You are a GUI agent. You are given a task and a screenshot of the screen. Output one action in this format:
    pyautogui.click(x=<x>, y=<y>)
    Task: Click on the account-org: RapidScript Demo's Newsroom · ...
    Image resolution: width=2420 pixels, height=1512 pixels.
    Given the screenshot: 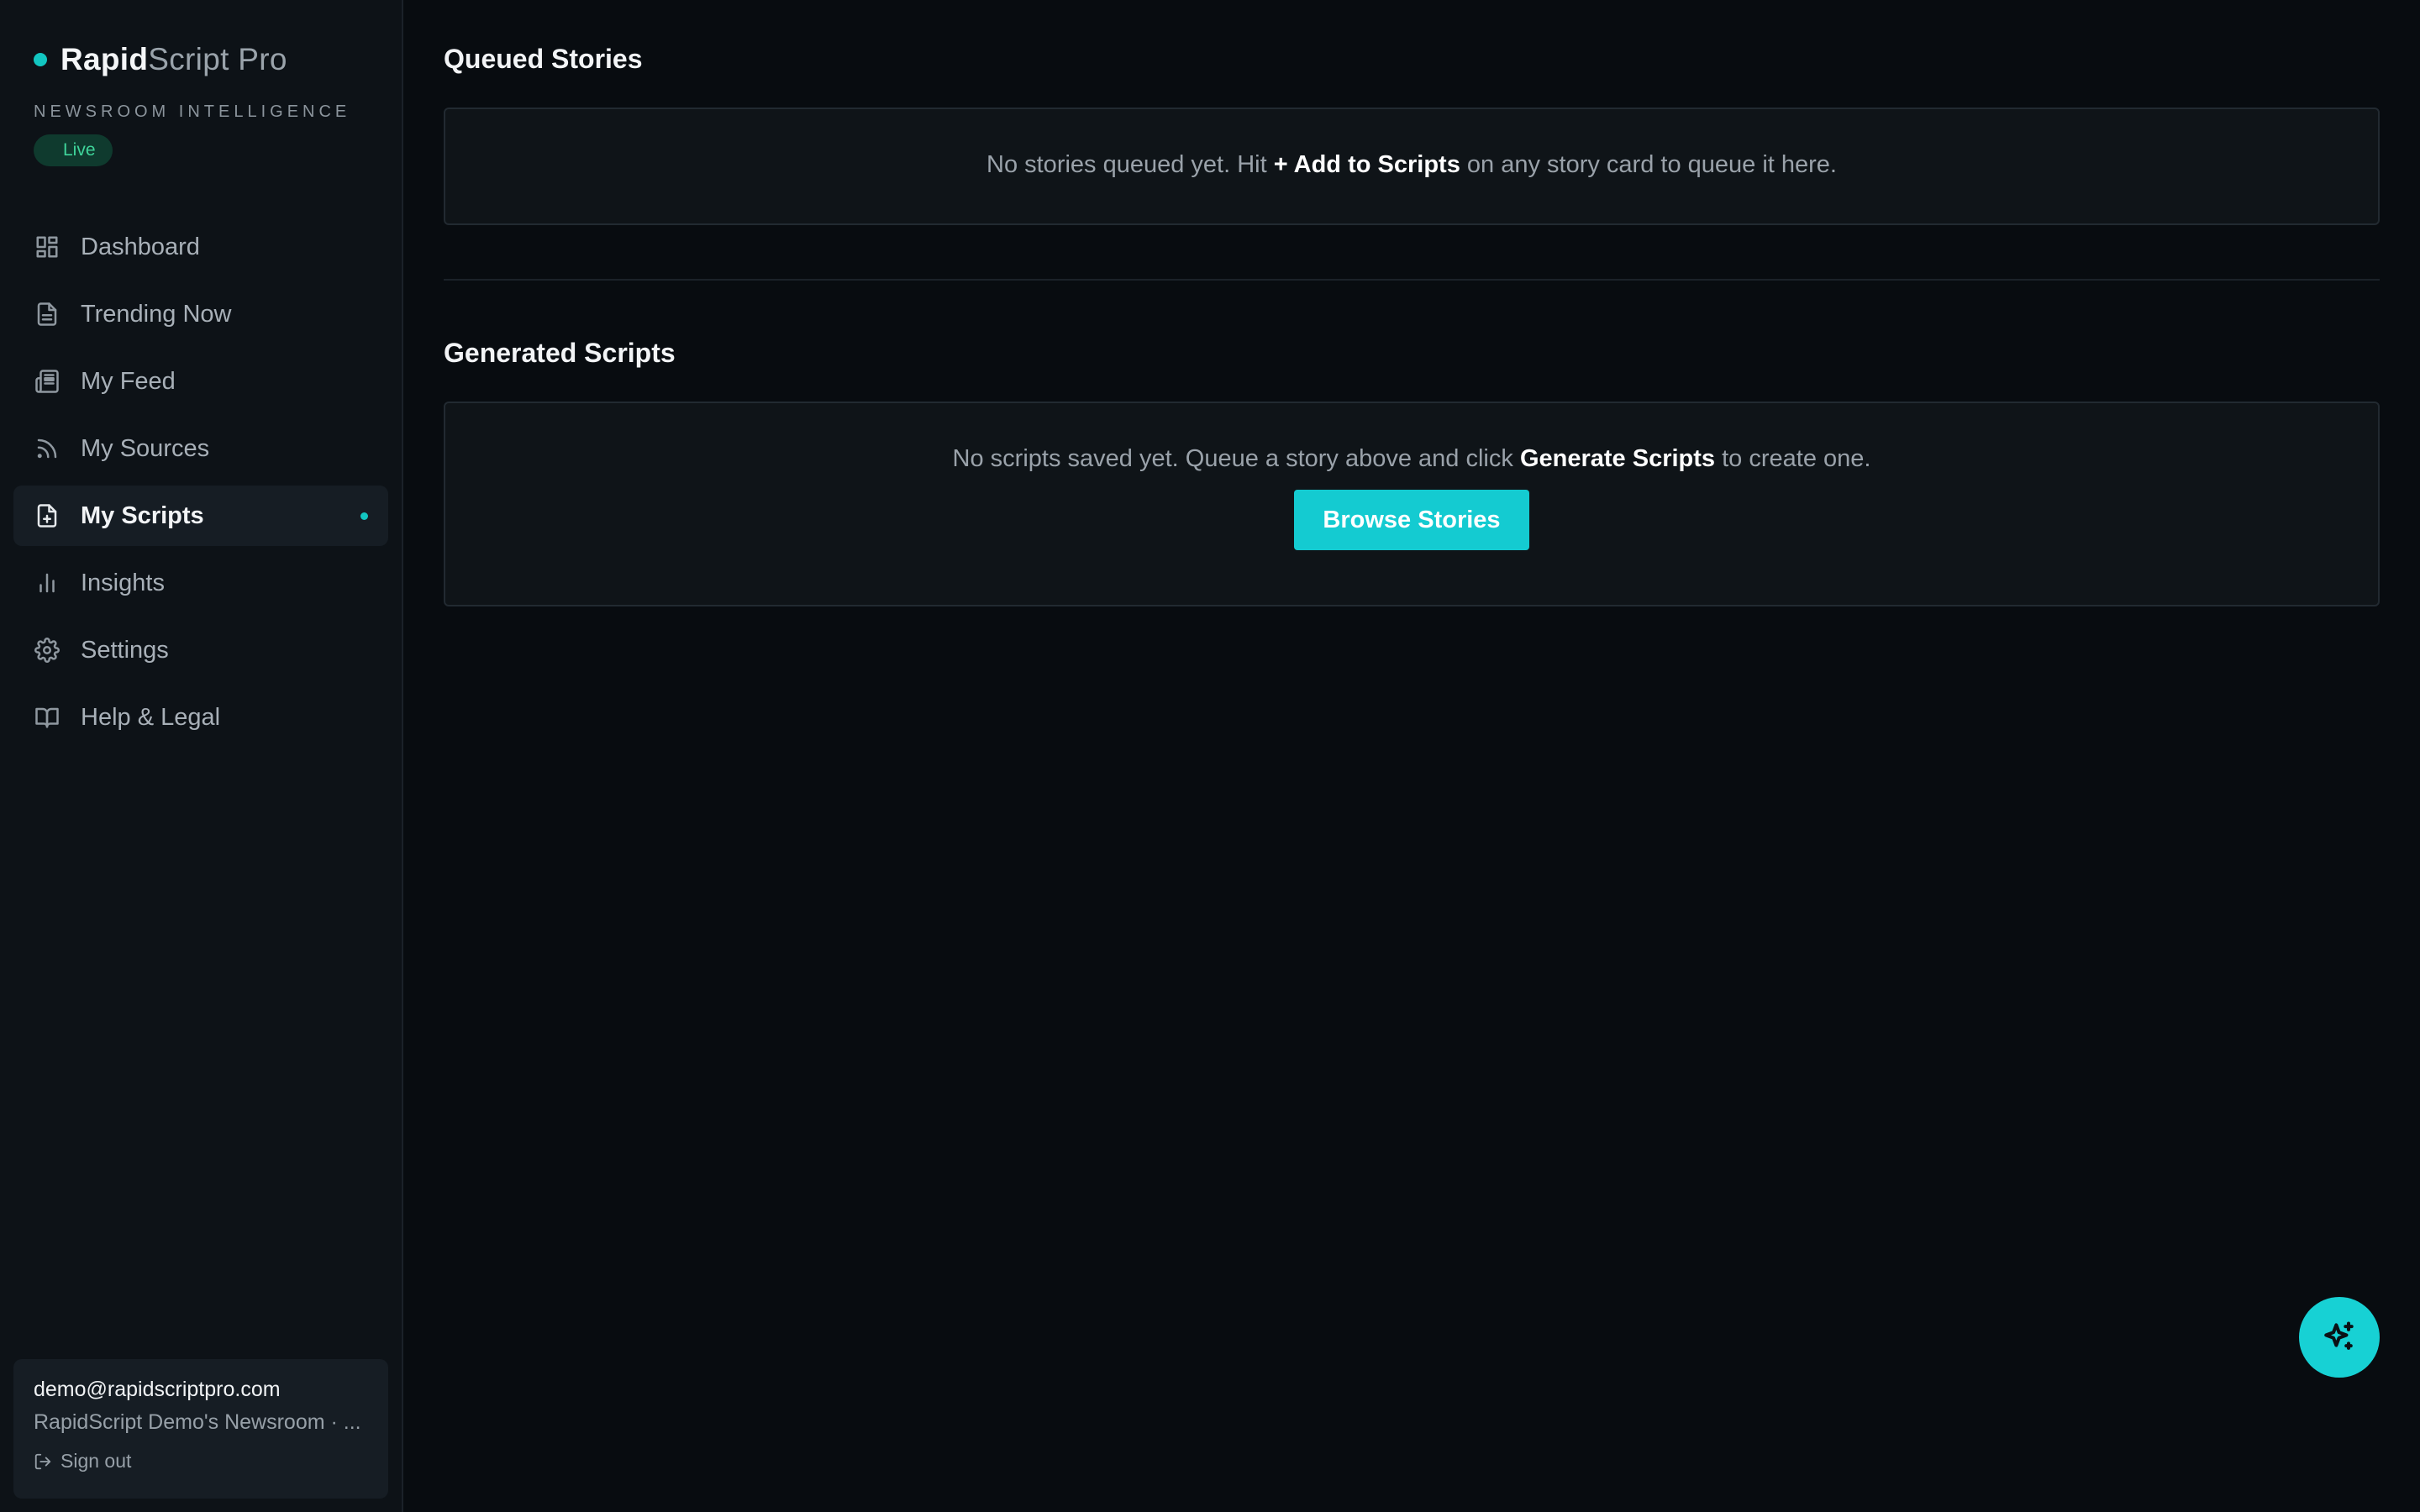 What is the action you would take?
    pyautogui.click(x=197, y=1422)
    